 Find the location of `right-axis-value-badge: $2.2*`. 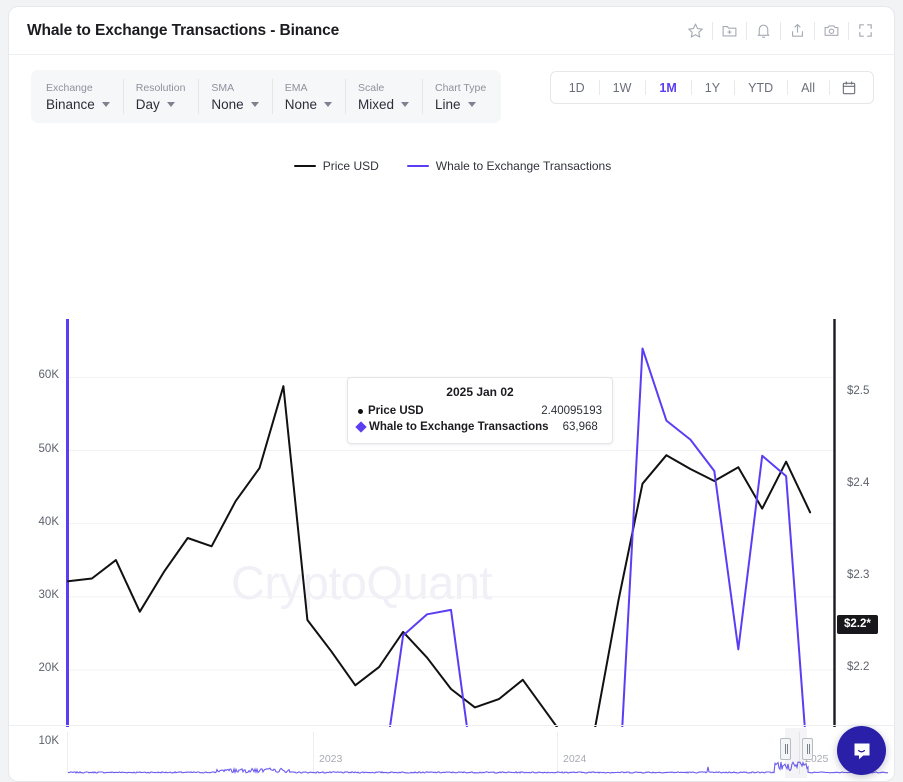

right-axis-value-badge: $2.2* is located at coordinates (857, 624).